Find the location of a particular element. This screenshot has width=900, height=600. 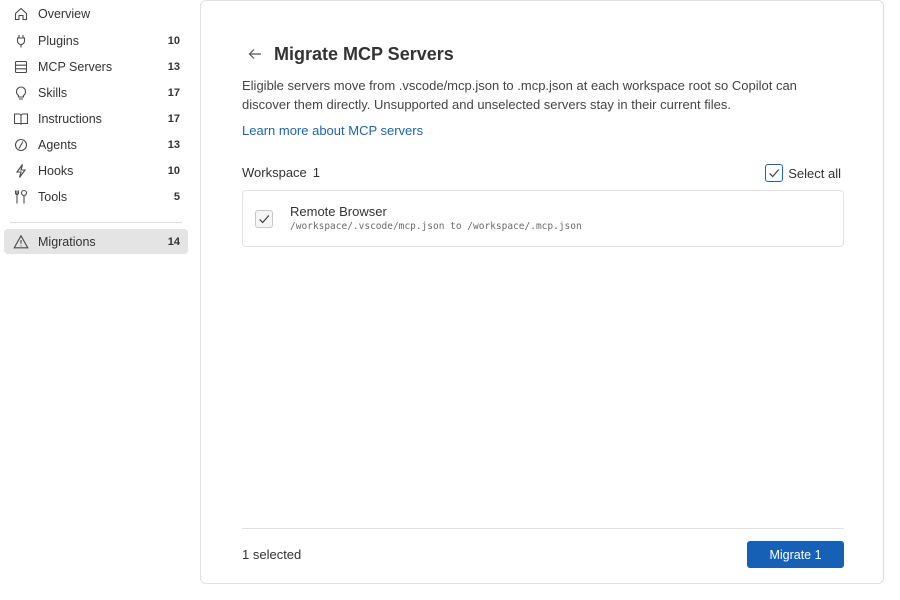

sidebar-item-label: Skills is located at coordinates (53, 92).